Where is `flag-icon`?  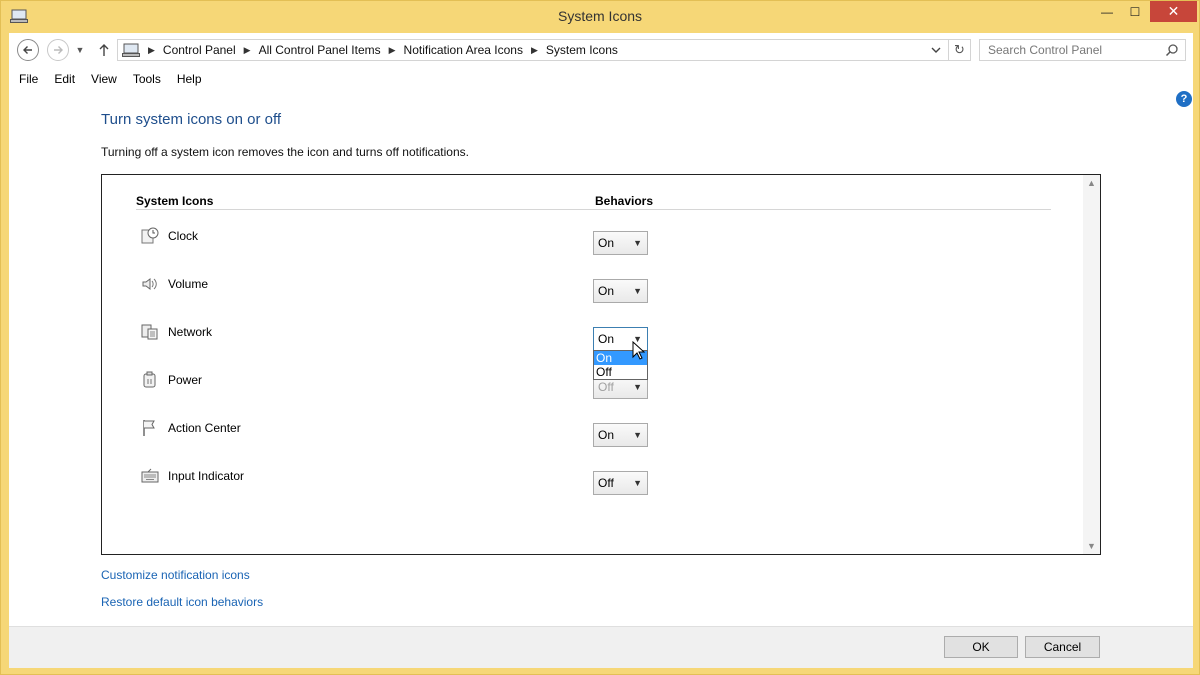
flag-icon is located at coordinates (149, 428).